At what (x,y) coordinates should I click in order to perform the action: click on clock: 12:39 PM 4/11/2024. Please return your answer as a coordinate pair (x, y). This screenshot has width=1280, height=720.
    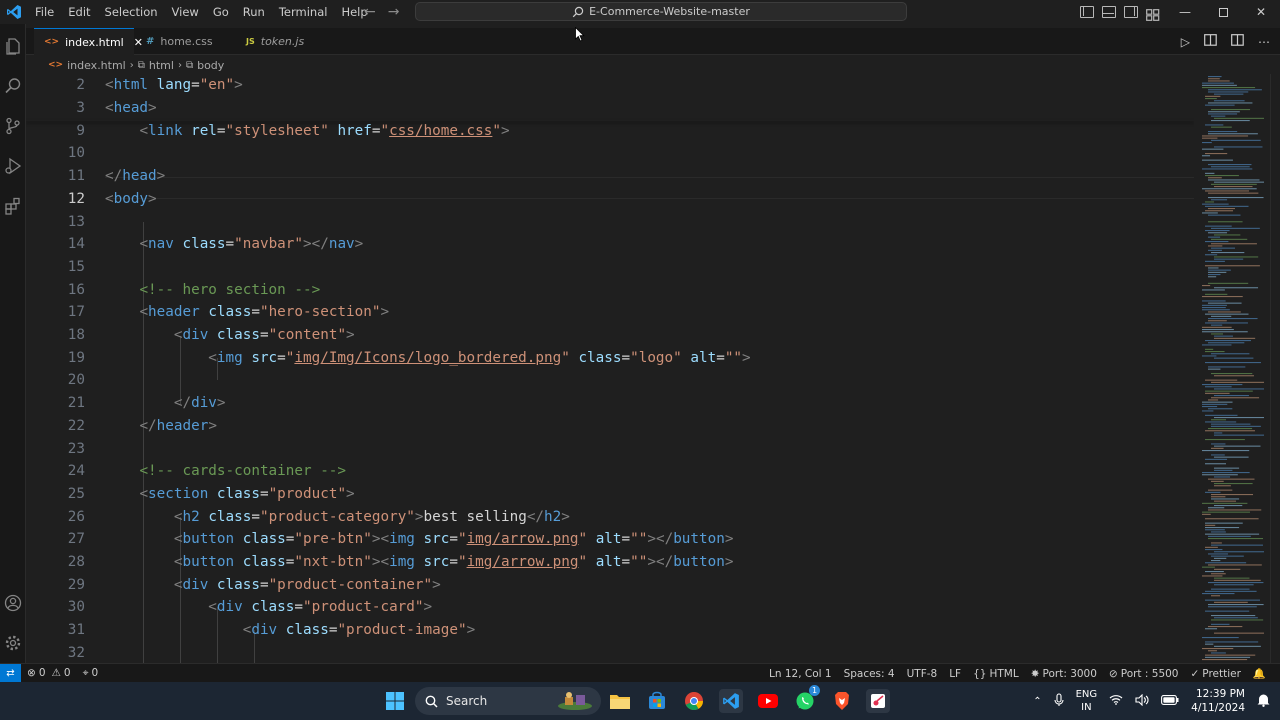
    Looking at the image, I should click on (1218, 701).